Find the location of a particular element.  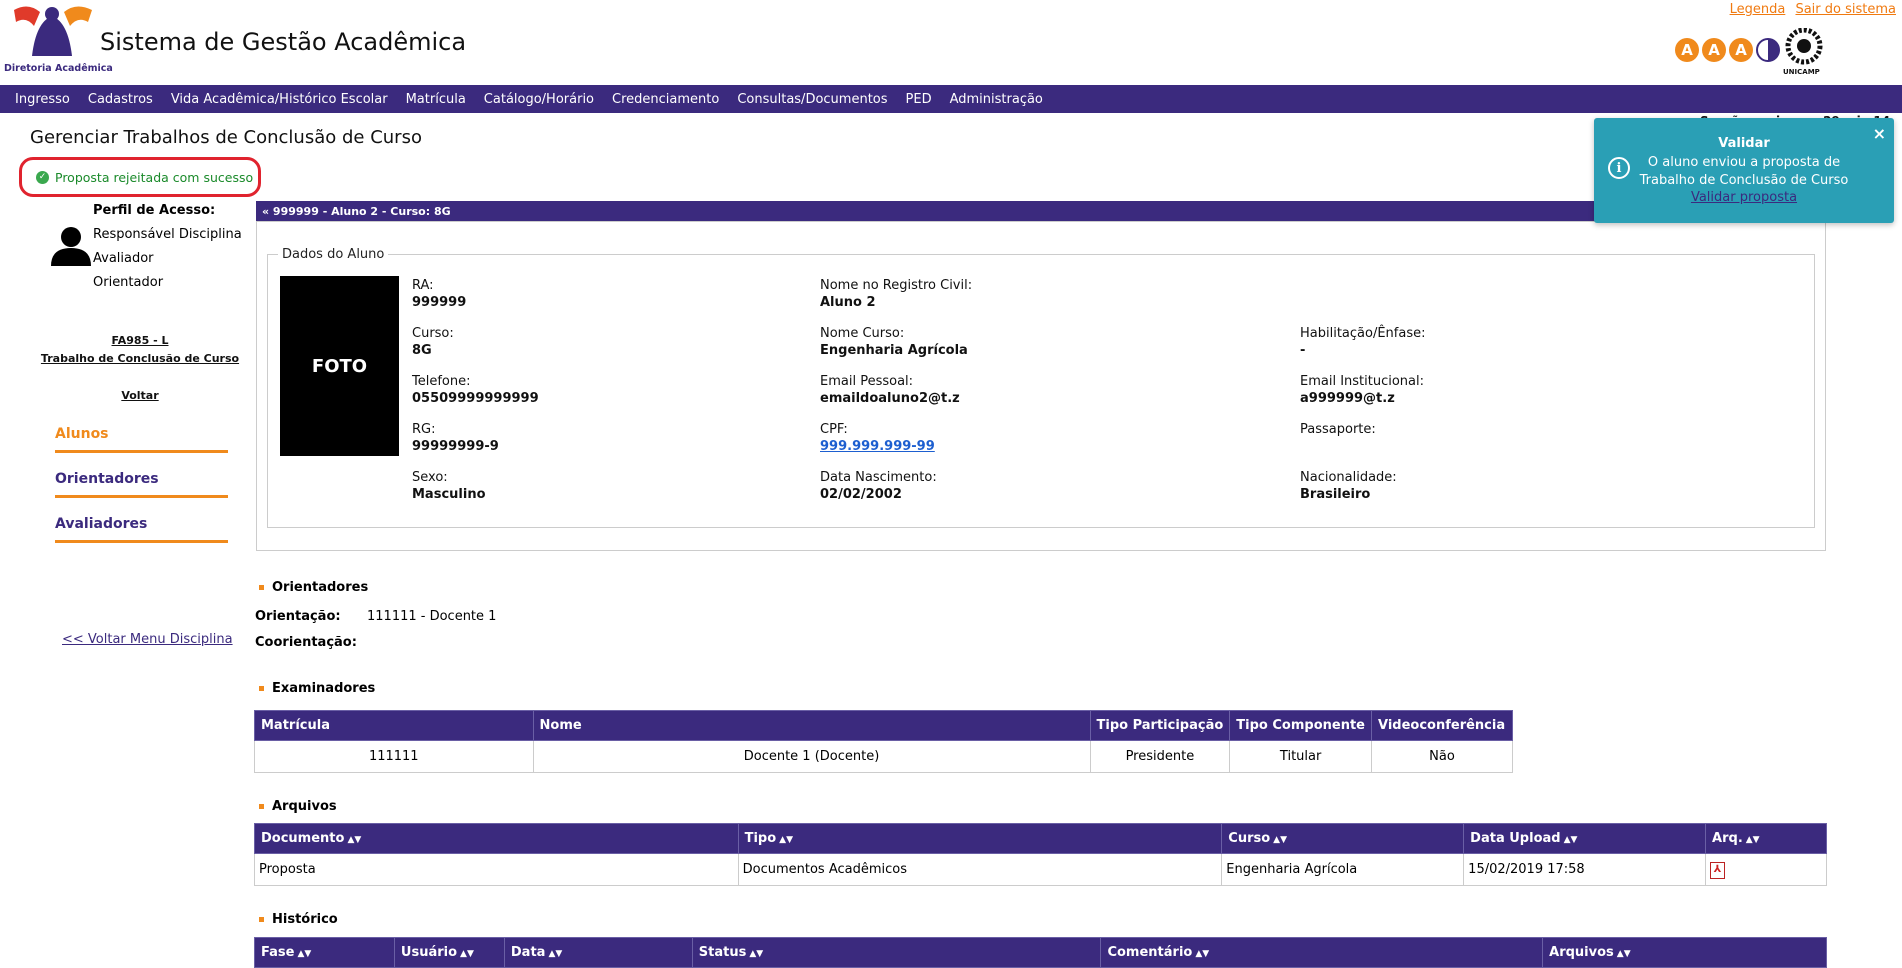

app-title: Sistema de Gestão Acadêmica is located at coordinates (283, 42).